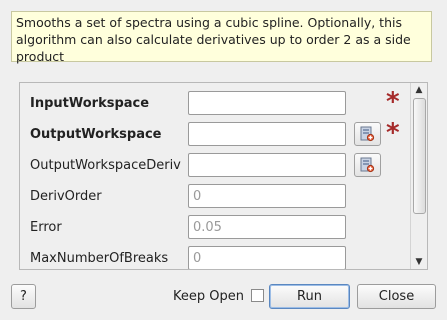 Image resolution: width=447 pixels, height=320 pixels. I want to click on outputworkspace-browse-button, so click(367, 134).